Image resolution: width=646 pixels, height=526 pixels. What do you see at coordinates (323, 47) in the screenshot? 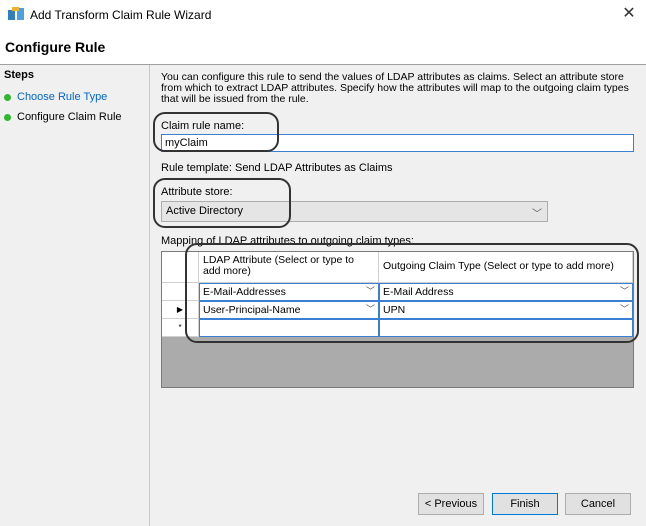
I see `wizard-header: Configure Rule` at bounding box center [323, 47].